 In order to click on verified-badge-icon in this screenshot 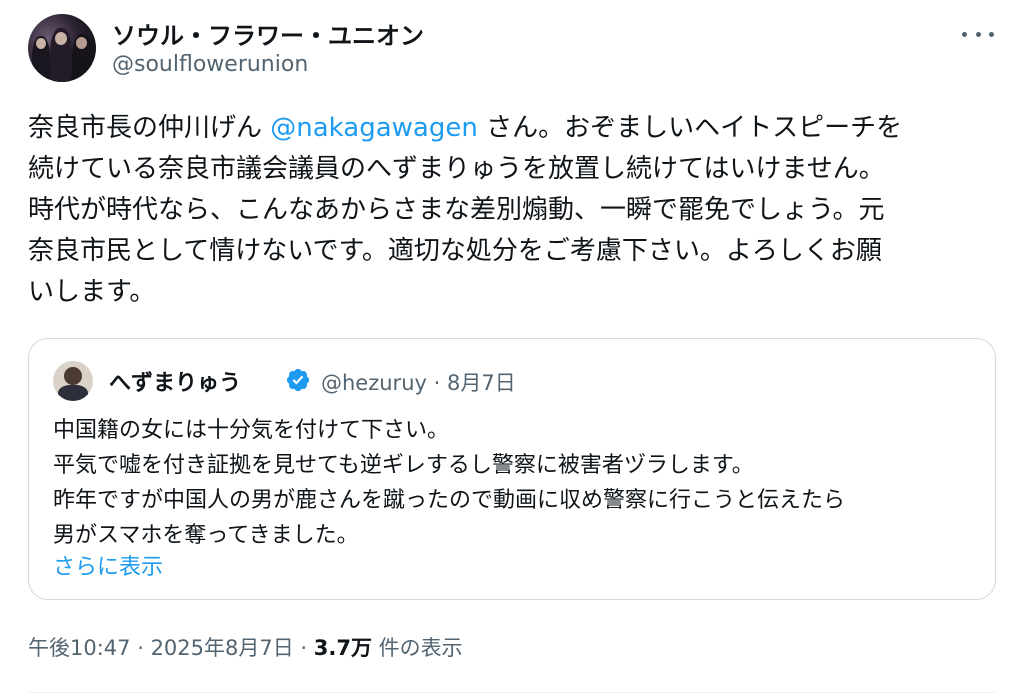, I will do `click(298, 380)`.